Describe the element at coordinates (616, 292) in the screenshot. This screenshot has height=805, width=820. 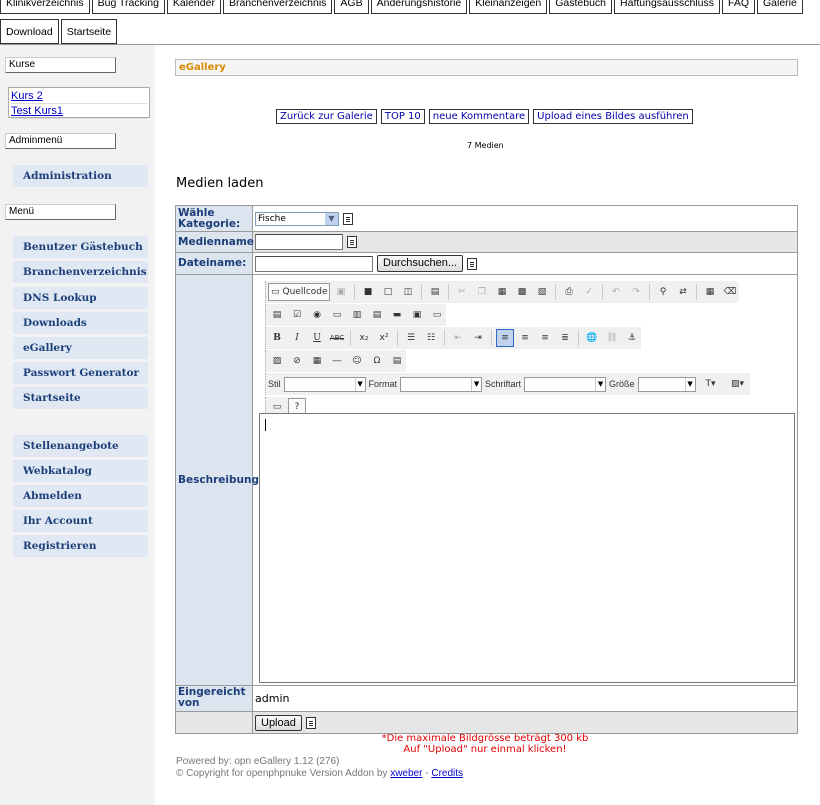
I see `undo-icon: ↶` at that location.